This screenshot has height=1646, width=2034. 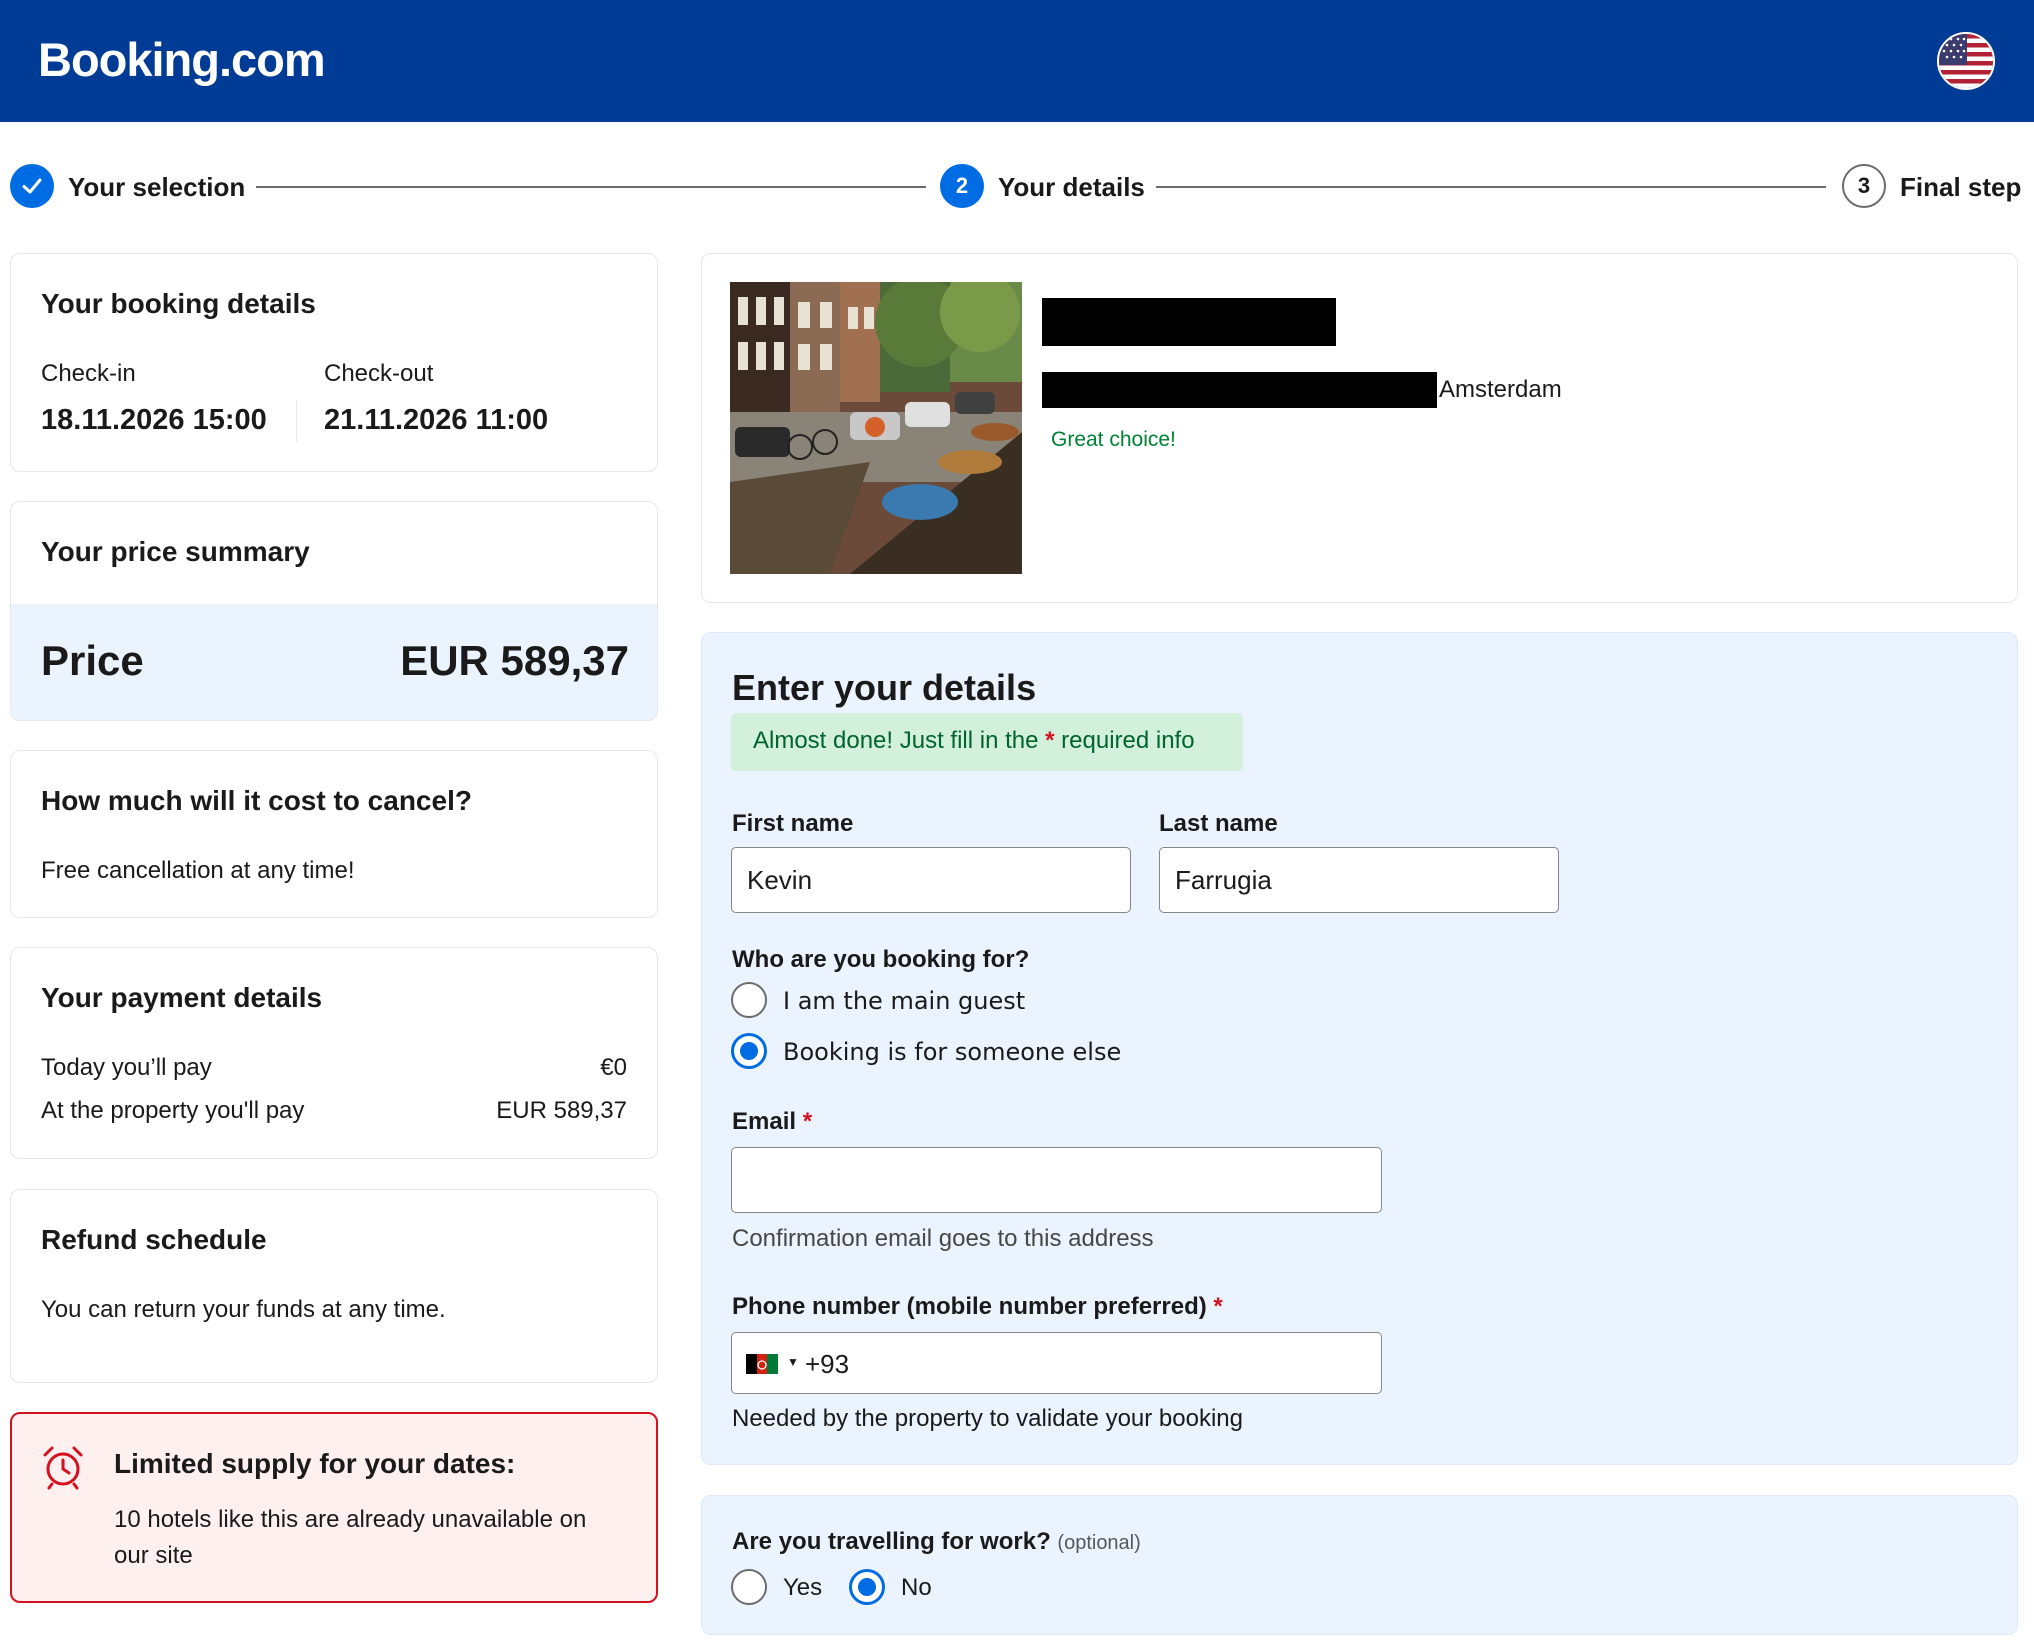 I want to click on work-yes-radio, so click(x=749, y=1587).